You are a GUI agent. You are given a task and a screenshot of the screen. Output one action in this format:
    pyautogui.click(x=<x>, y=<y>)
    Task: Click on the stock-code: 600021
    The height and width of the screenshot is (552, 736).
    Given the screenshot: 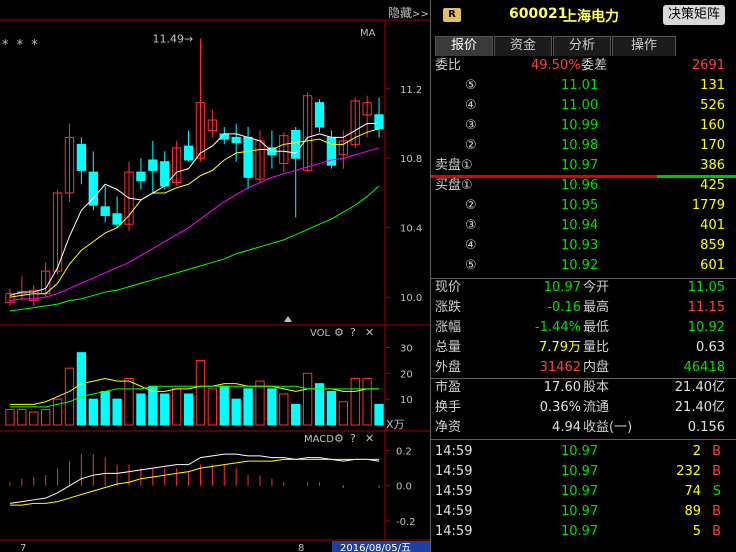 What is the action you would take?
    pyautogui.click(x=538, y=14)
    